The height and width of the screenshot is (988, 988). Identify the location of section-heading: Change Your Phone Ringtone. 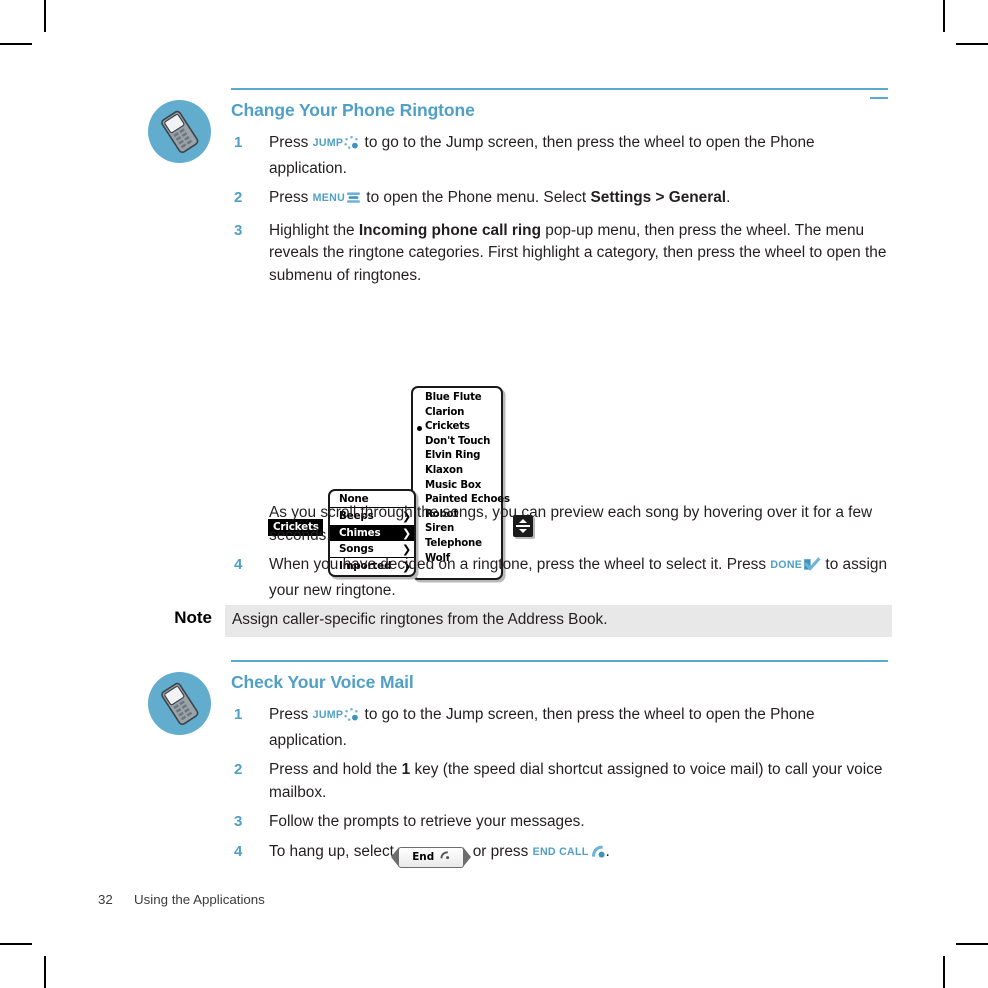
(353, 110).